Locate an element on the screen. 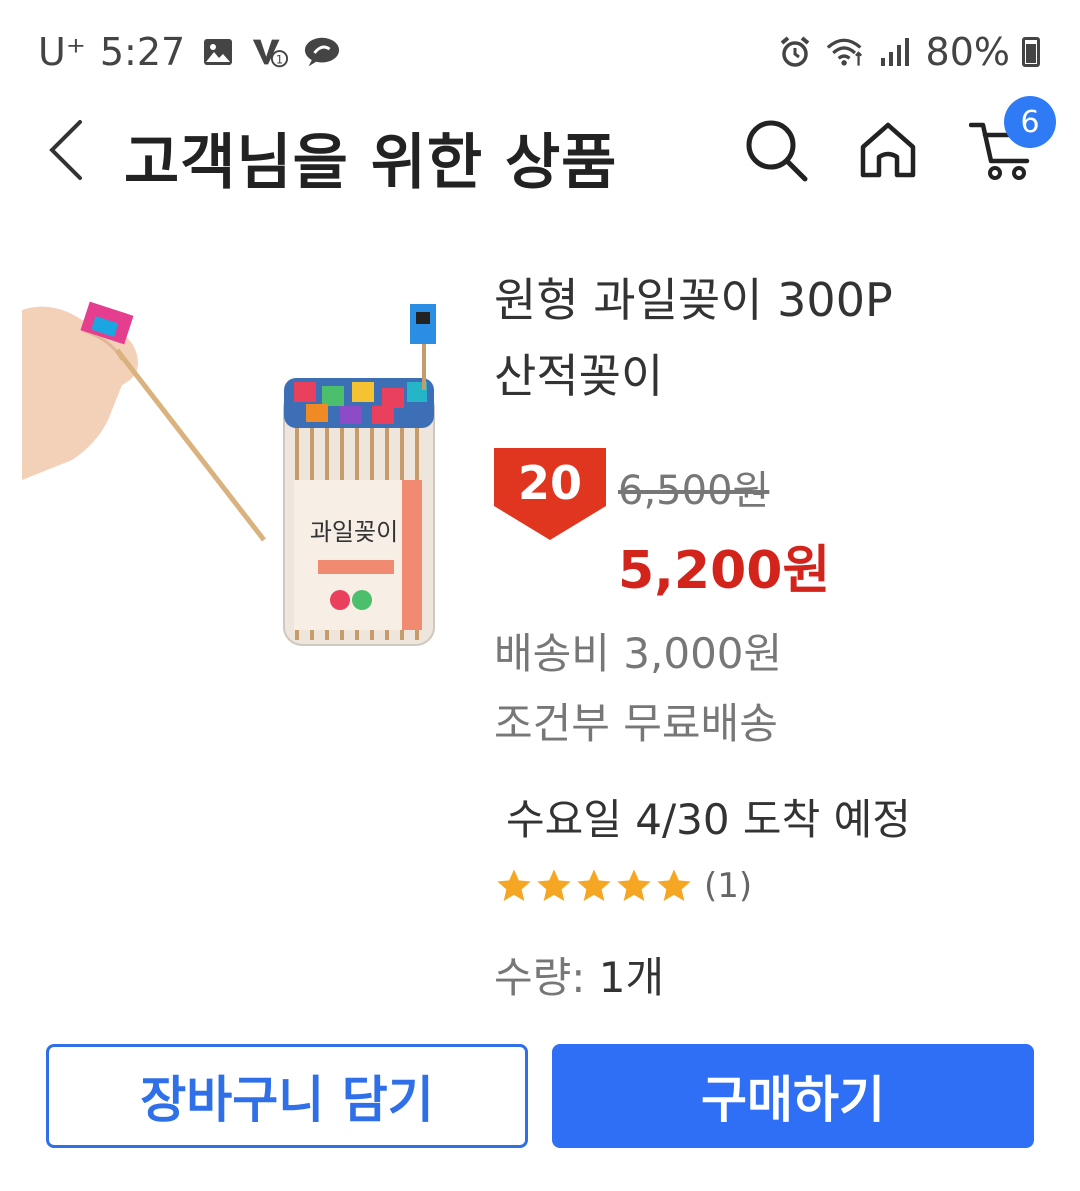 The width and height of the screenshot is (1080, 1191). product-name-line-2: 산적꽂이 is located at coordinates (579, 376).